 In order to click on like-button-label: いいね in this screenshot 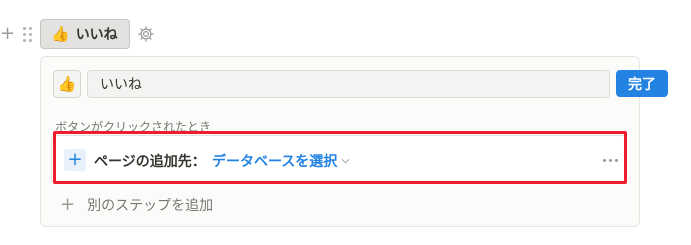, I will do `click(96, 35)`.